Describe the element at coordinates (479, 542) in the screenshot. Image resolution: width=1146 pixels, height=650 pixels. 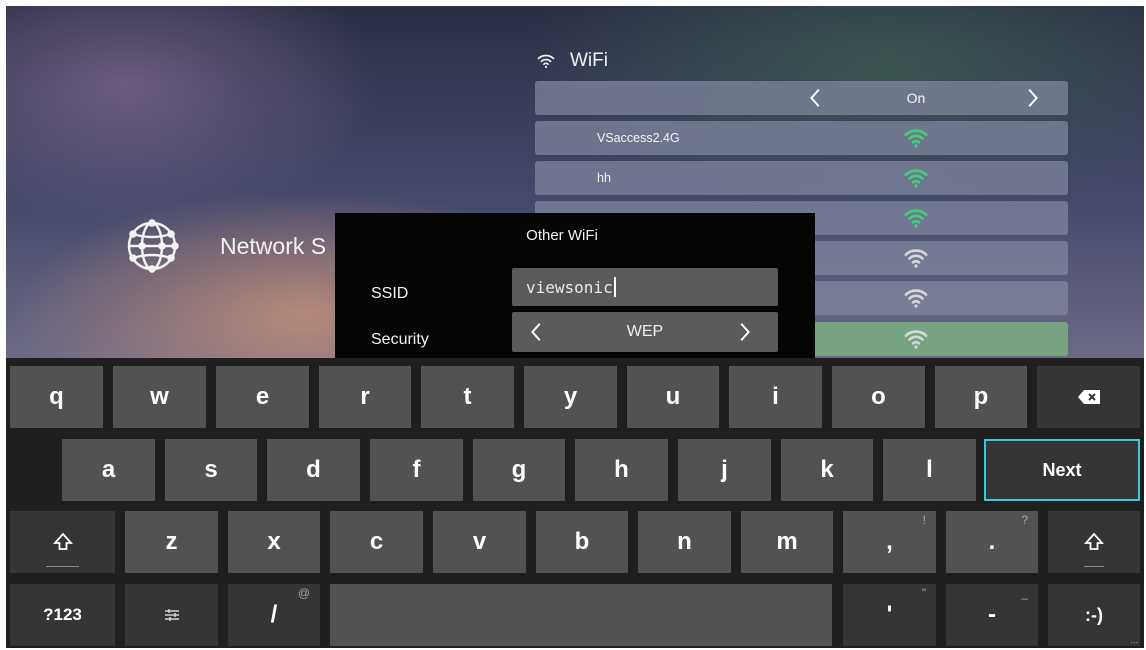
I see `key-v: v` at that location.